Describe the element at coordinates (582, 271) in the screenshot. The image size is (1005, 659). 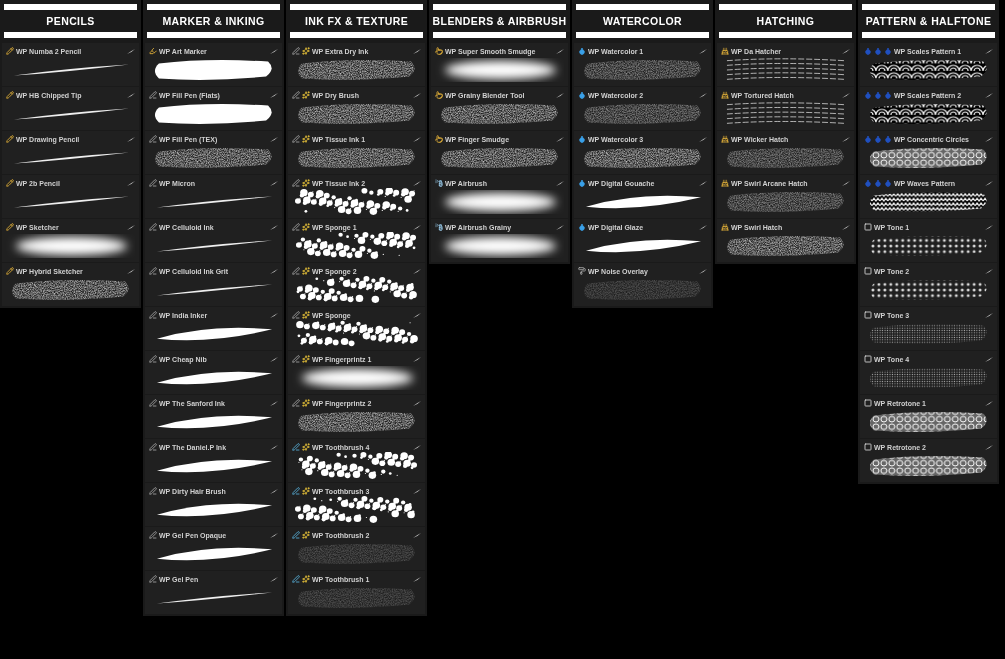
I see `paint-roller-icon` at that location.